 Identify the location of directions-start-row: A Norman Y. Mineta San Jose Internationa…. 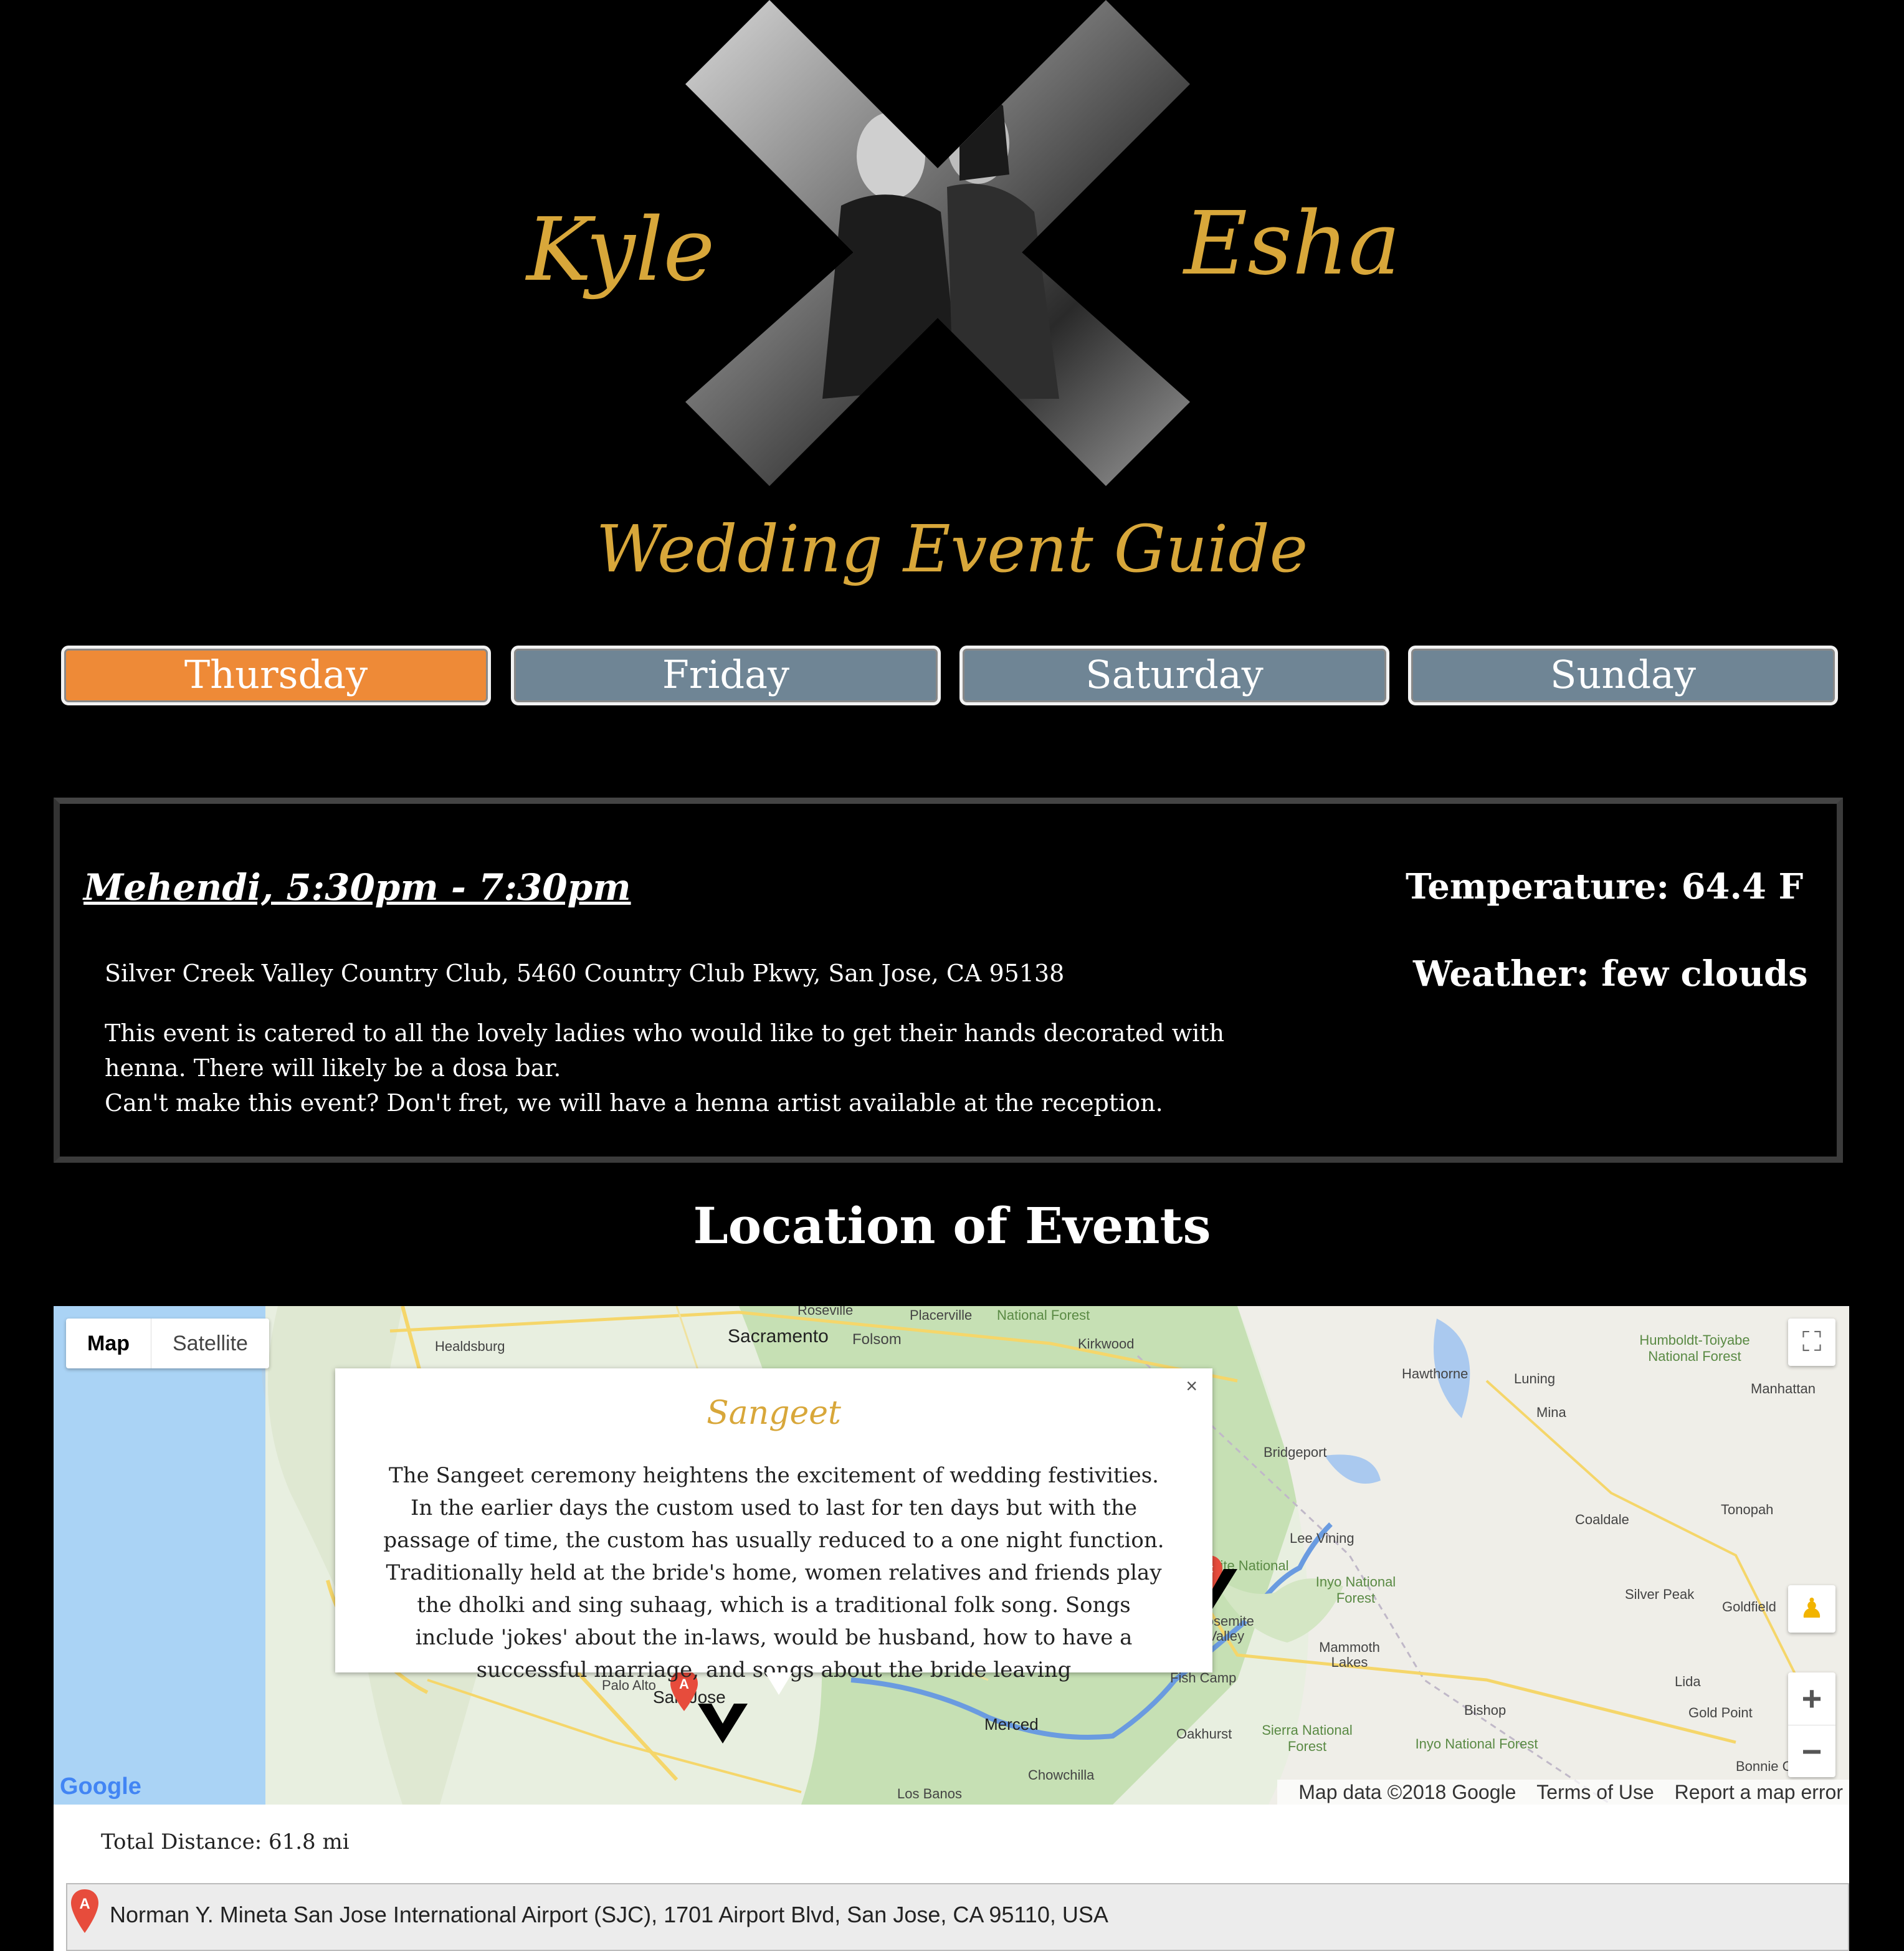
(958, 1917).